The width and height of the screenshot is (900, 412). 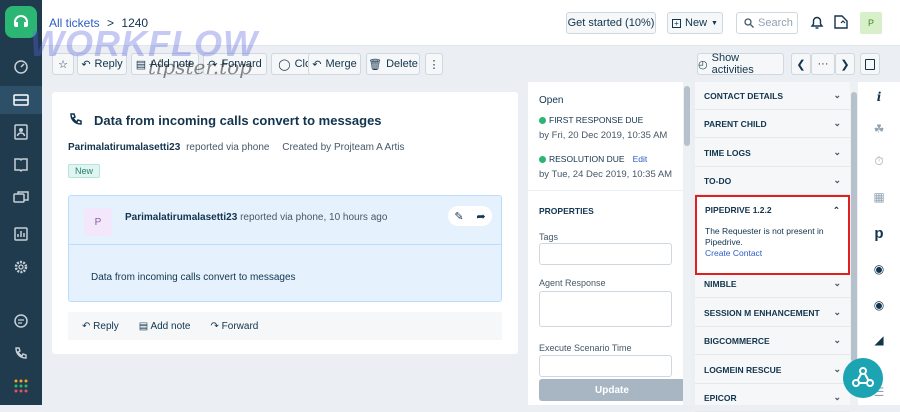 I want to click on app-epicor: EPICOR ⌄, so click(x=772, y=398).